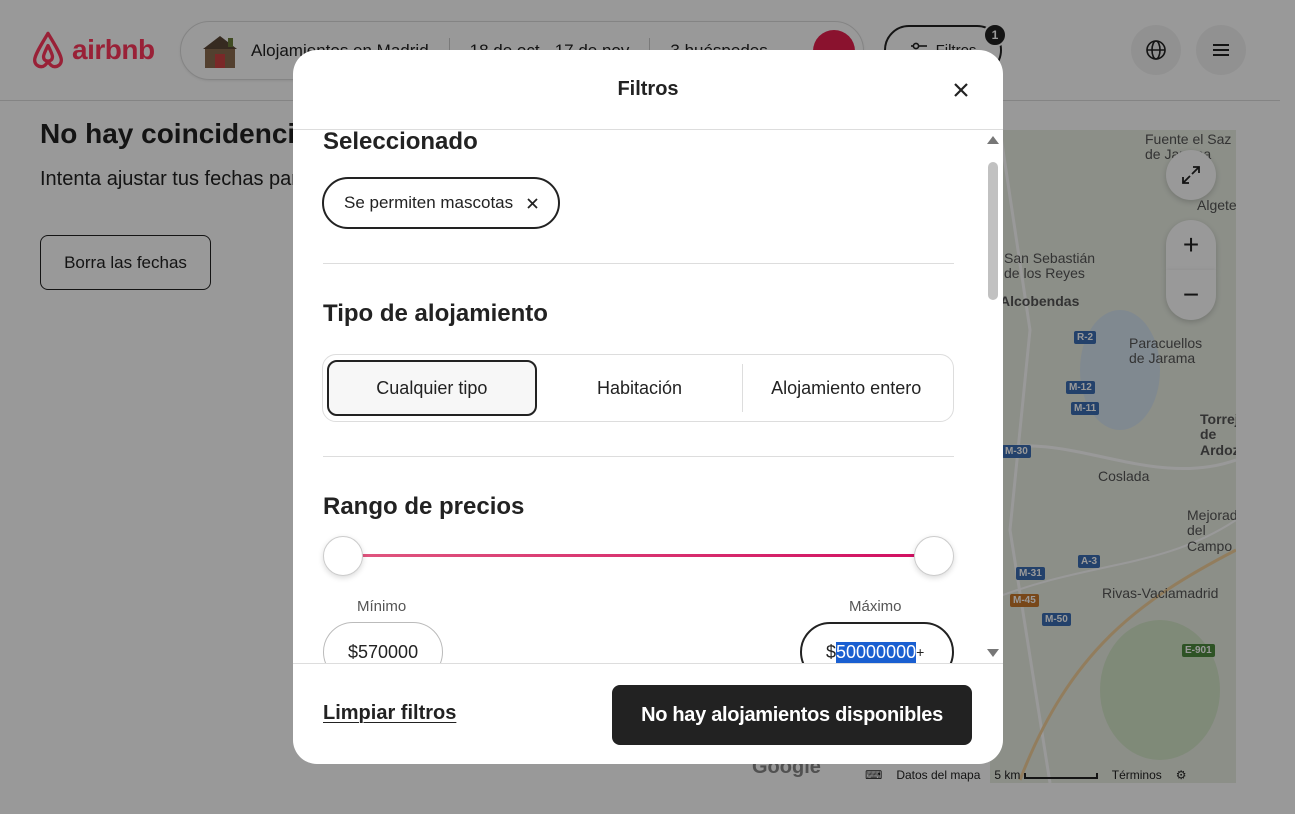 This screenshot has width=1295, height=814. I want to click on type-option-room: Habitación, so click(640, 388).